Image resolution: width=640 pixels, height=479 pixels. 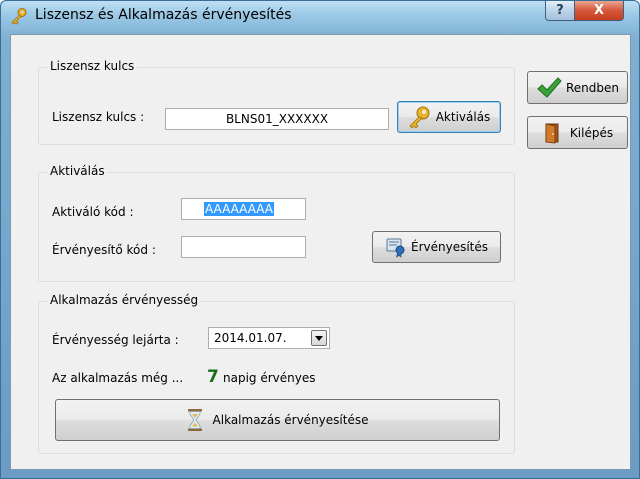 I want to click on expiry-label: Érvényesség lejárta :, so click(x=115, y=340).